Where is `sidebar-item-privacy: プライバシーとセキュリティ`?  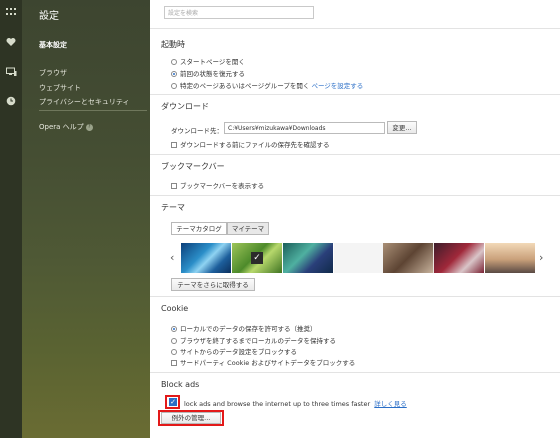
sidebar-item-privacy: プライバシーとセキュリティ is located at coordinates (84, 102).